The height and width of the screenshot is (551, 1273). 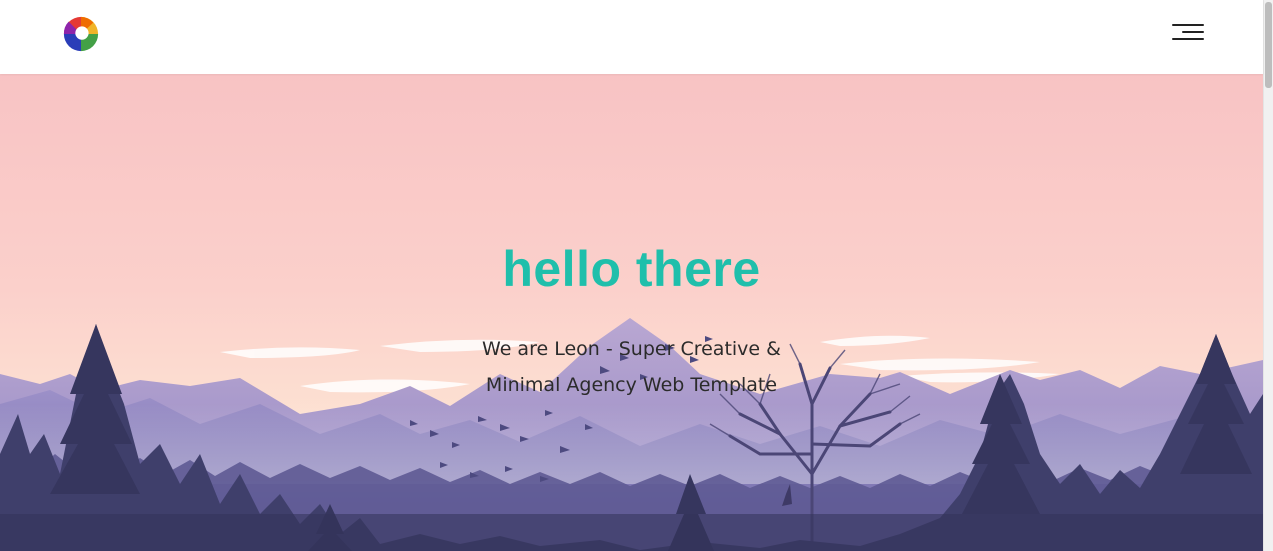 What do you see at coordinates (1268, 45) in the screenshot?
I see `scrollbar-thumb` at bounding box center [1268, 45].